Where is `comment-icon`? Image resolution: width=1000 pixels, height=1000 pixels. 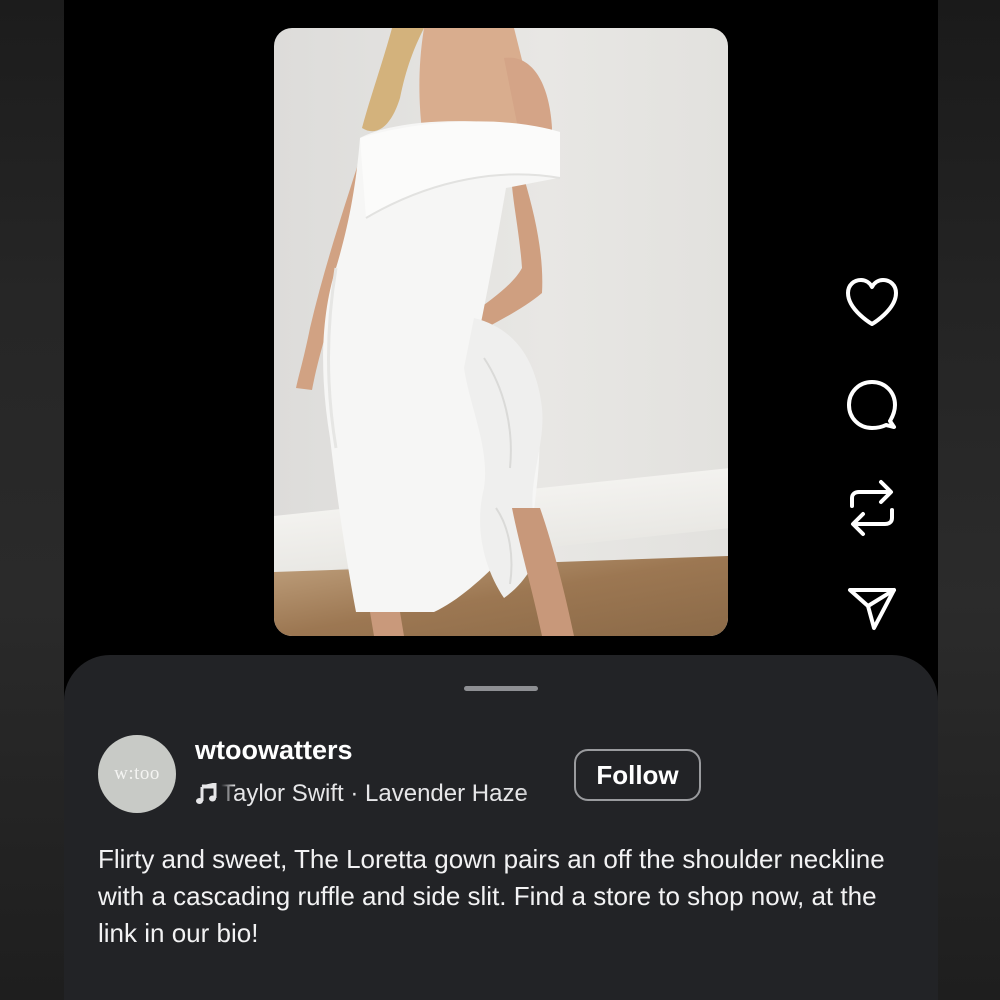 comment-icon is located at coordinates (872, 405).